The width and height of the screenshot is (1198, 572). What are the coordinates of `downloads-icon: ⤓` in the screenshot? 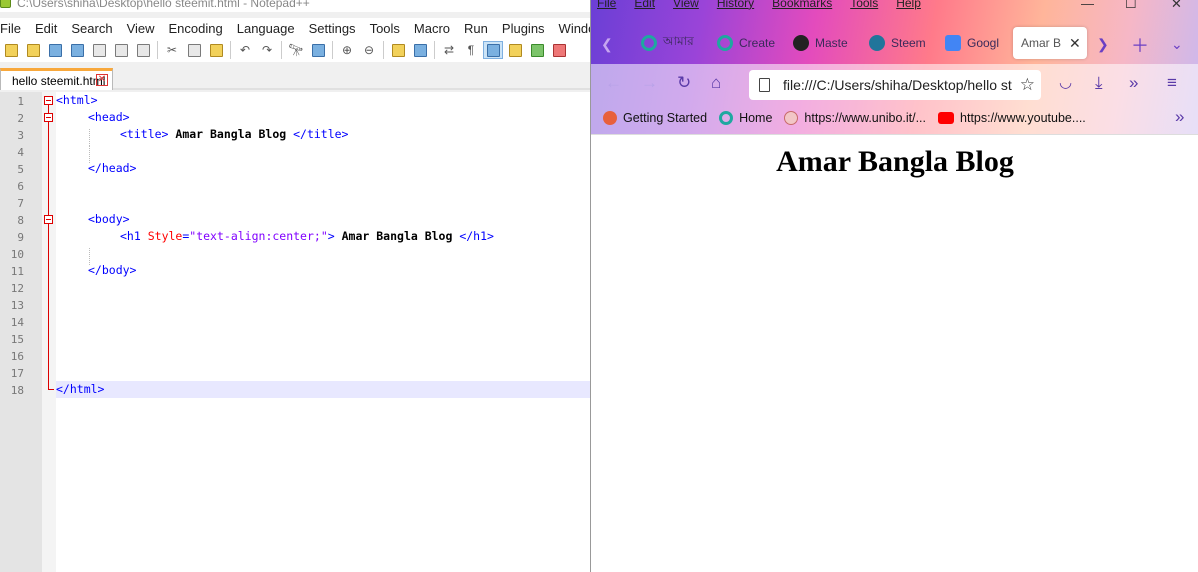 It's located at (1099, 83).